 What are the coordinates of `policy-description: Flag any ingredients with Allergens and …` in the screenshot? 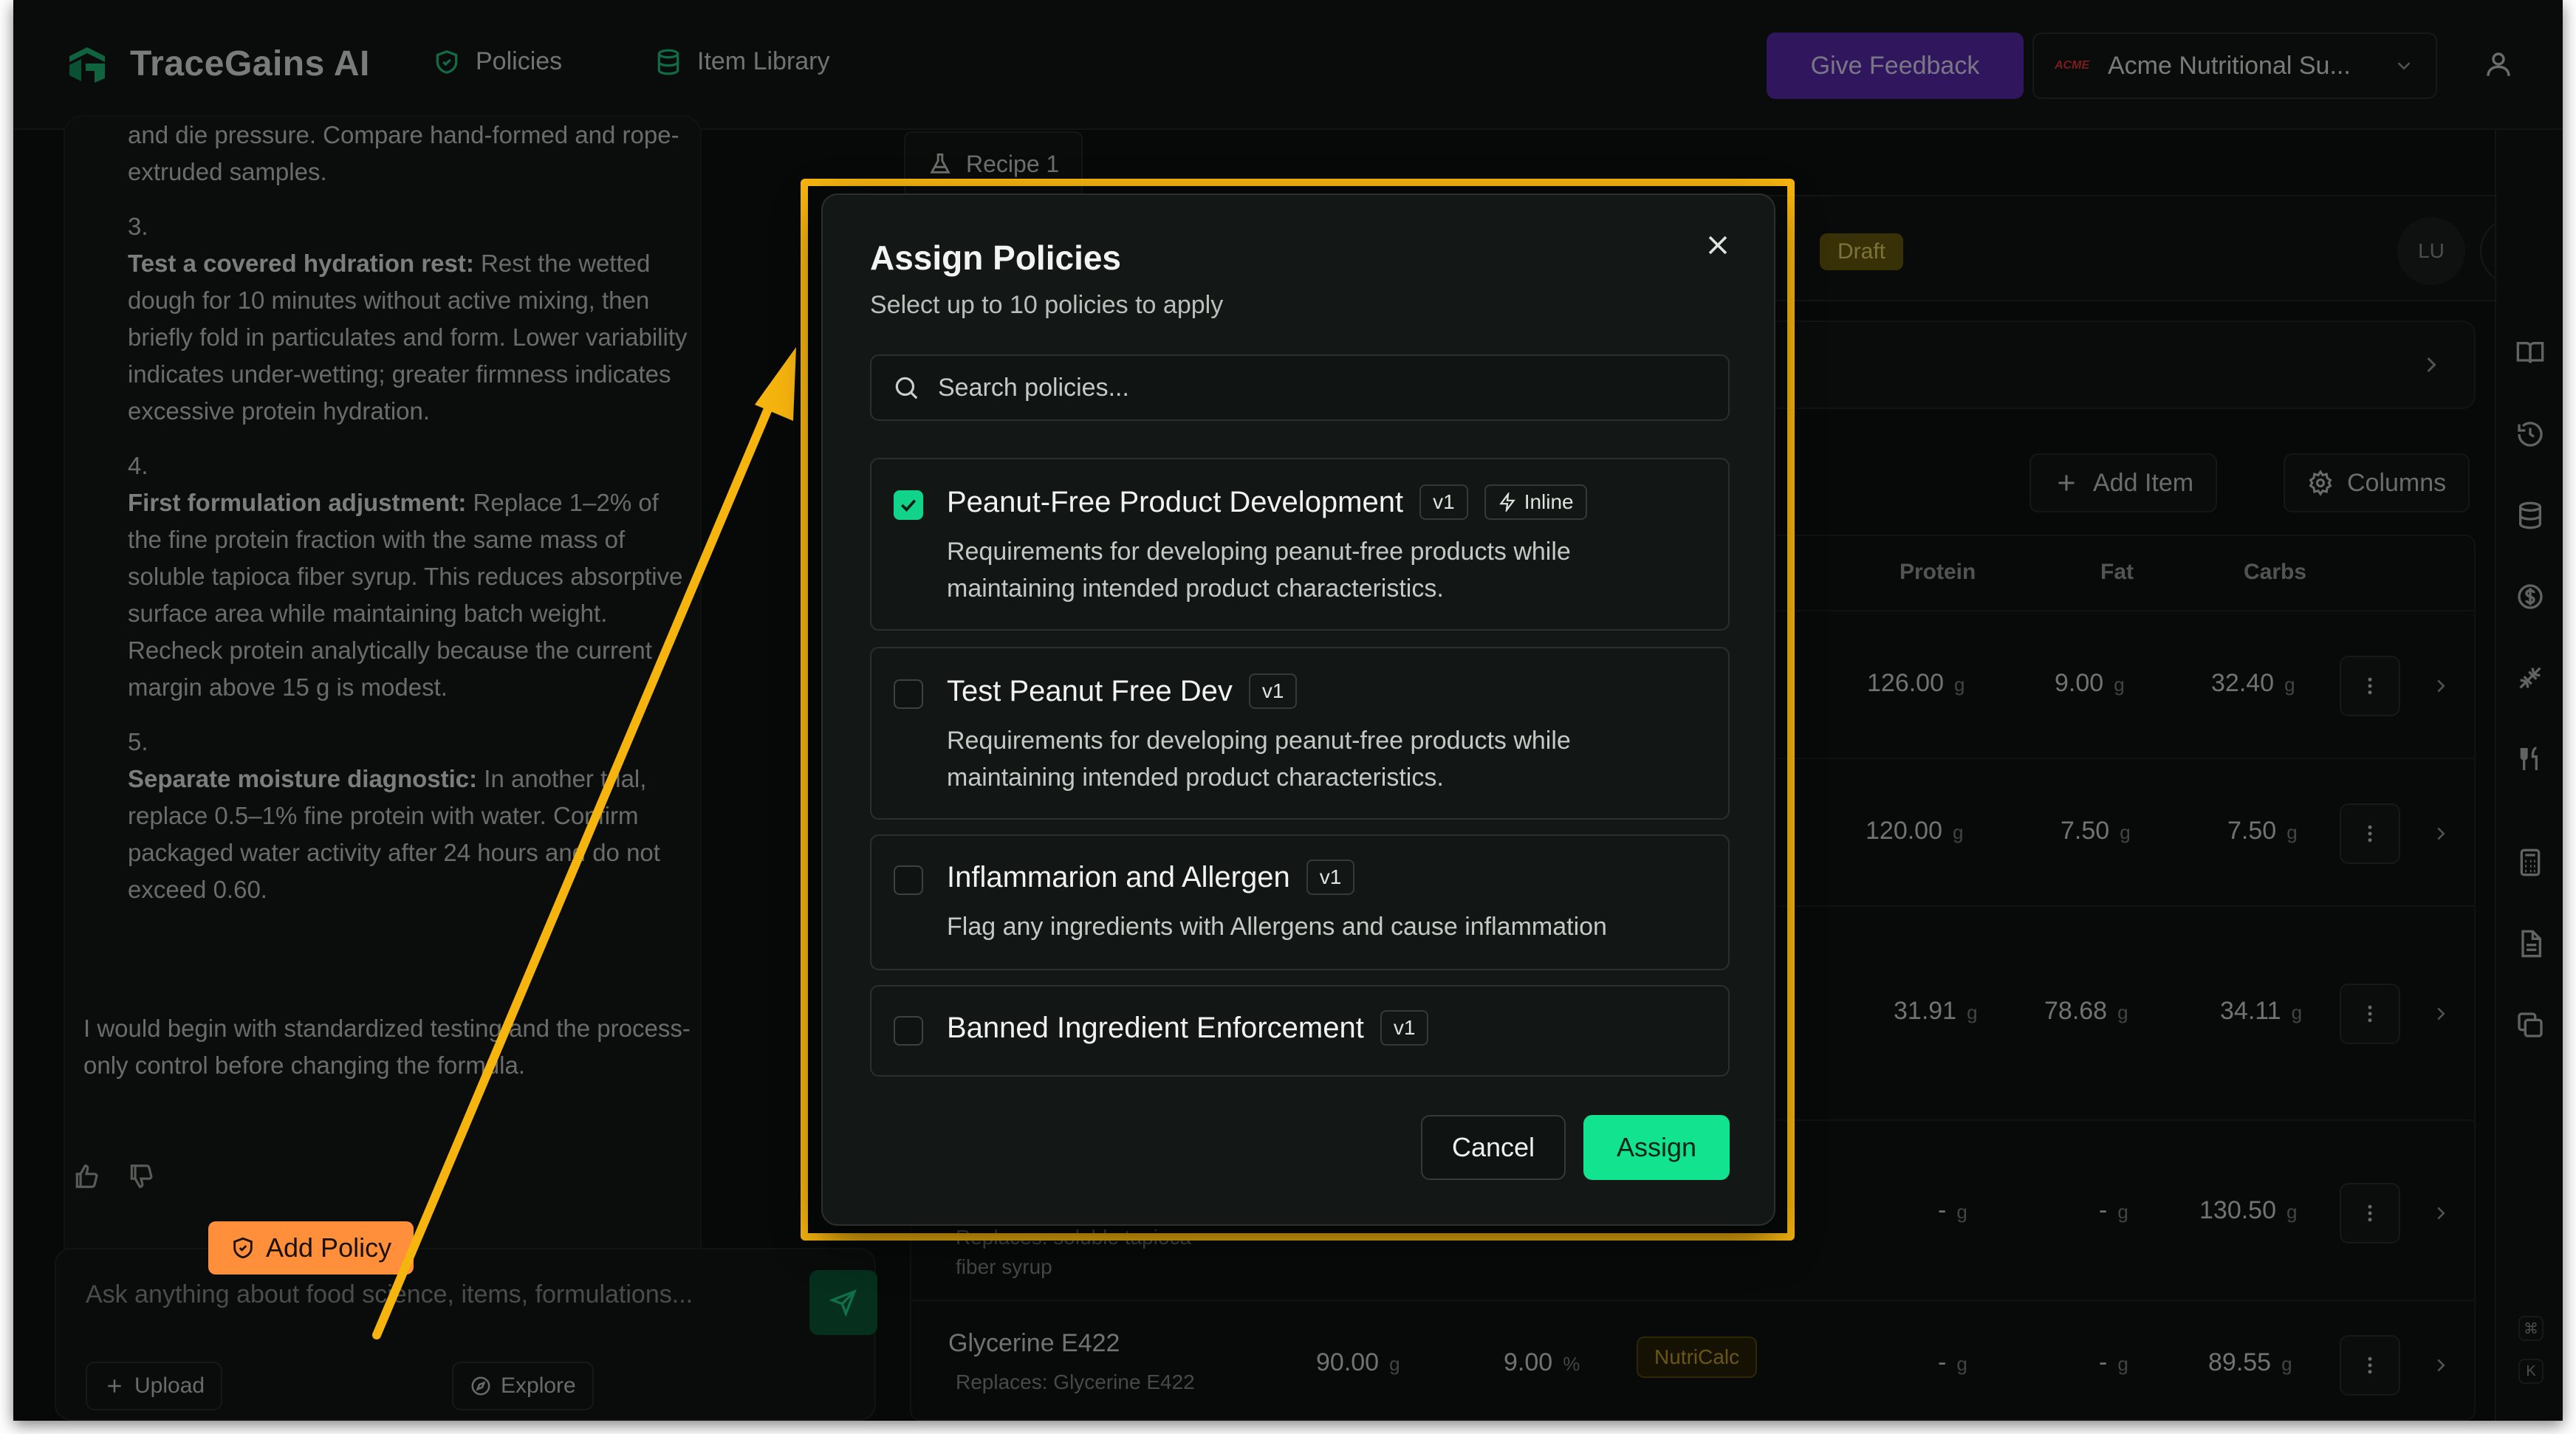 It's located at (1277, 927).